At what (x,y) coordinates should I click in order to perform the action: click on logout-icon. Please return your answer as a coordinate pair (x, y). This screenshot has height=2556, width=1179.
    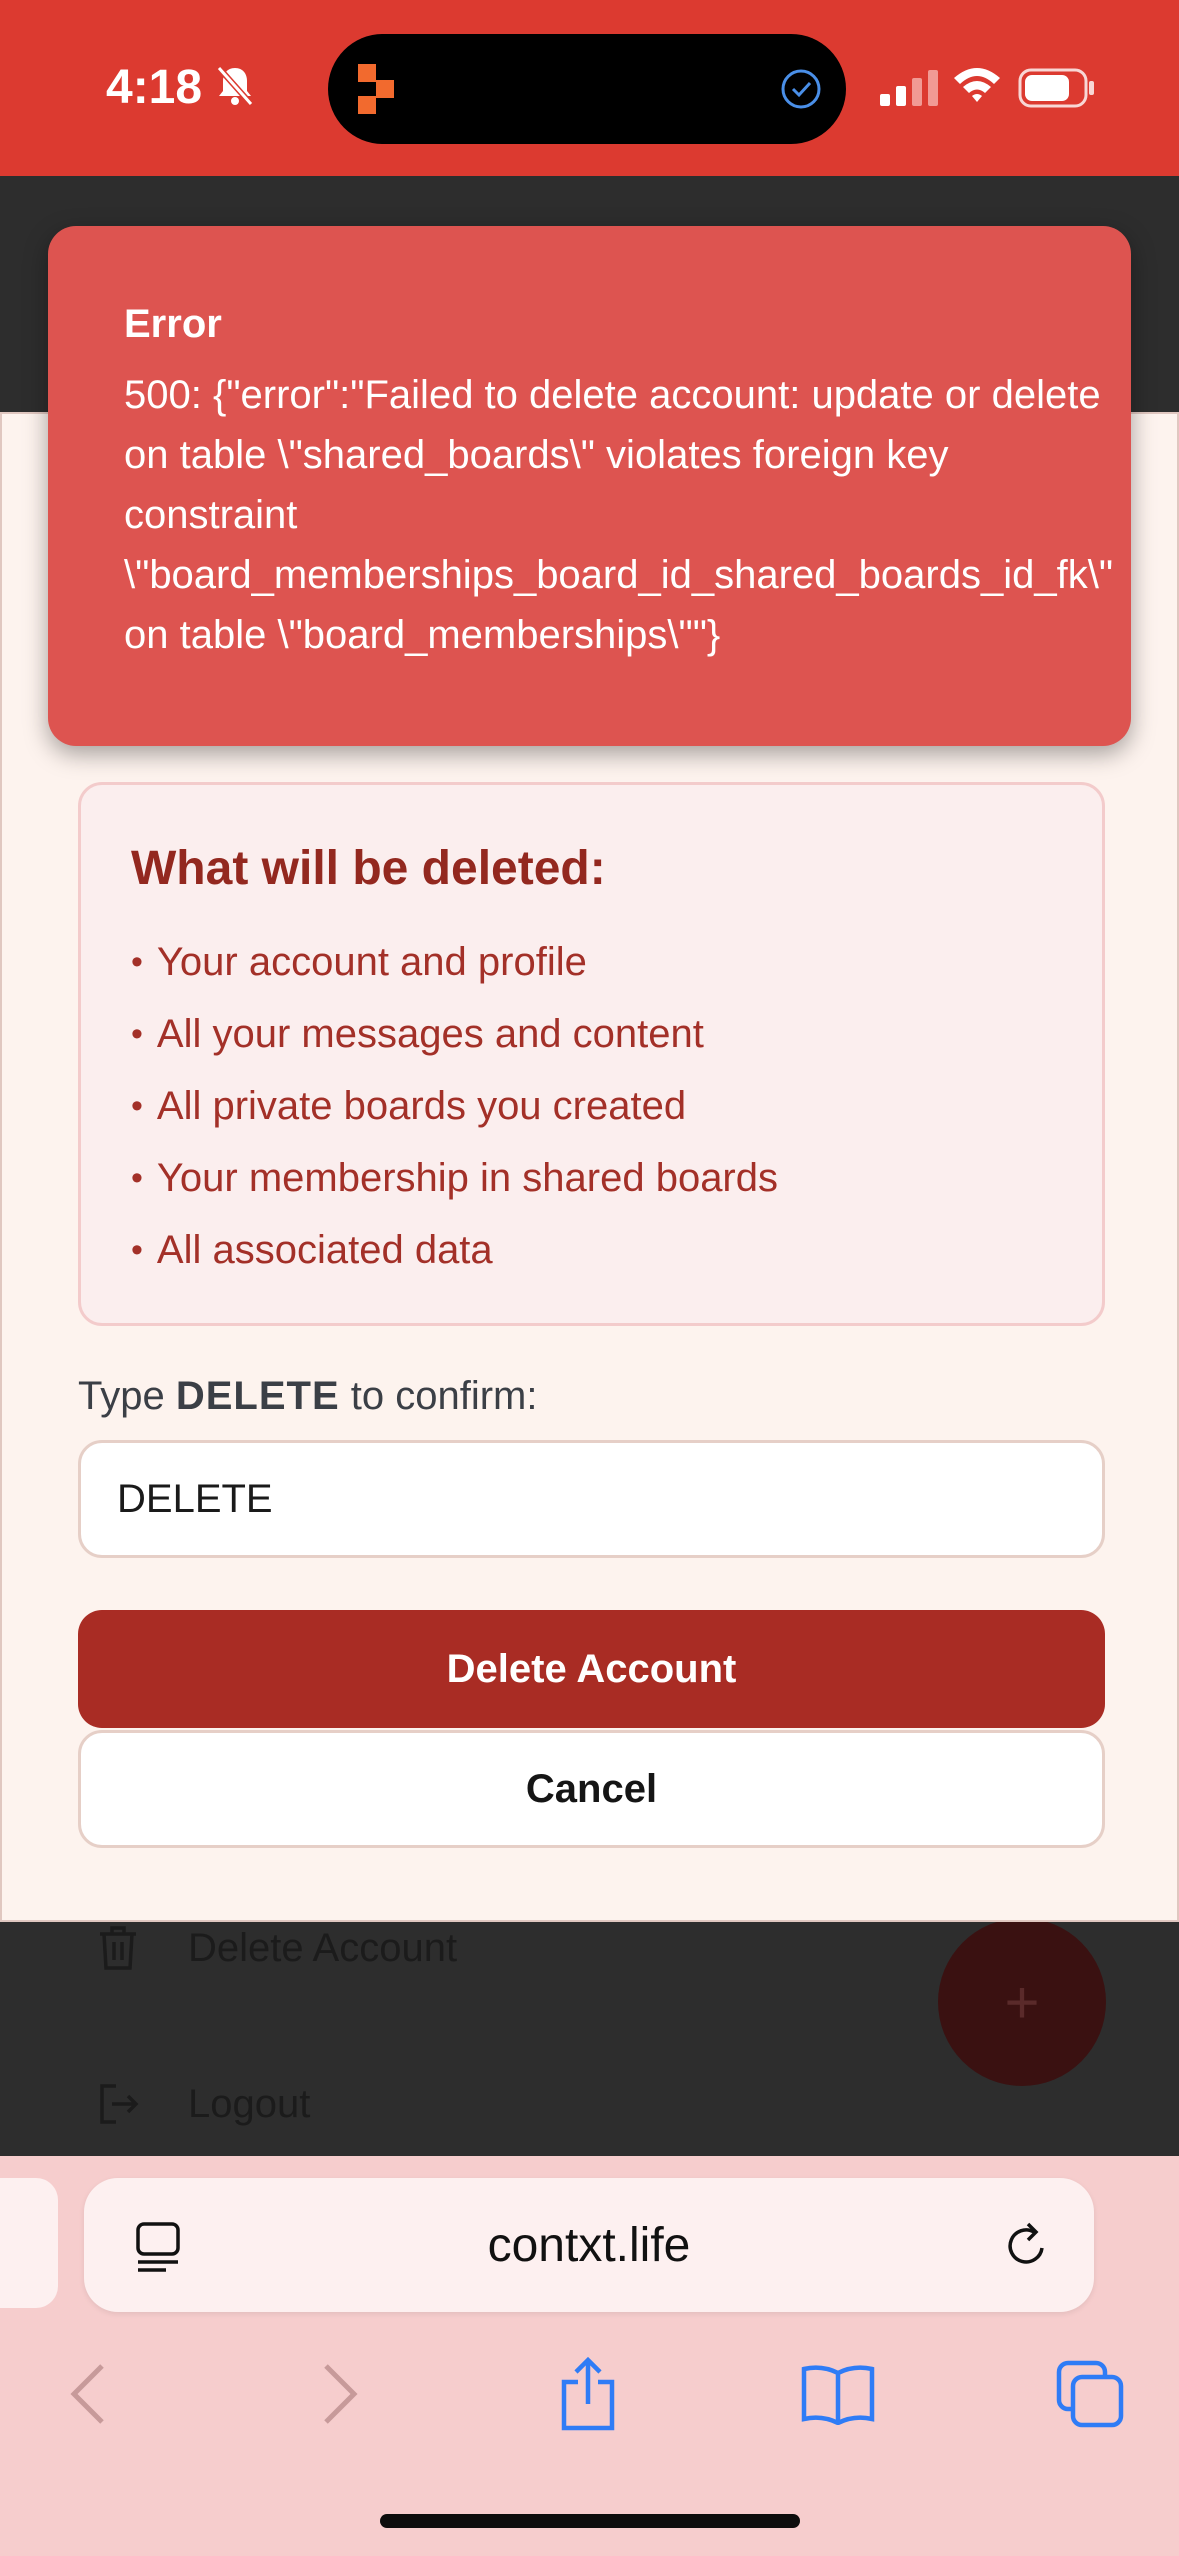
    Looking at the image, I should click on (119, 2104).